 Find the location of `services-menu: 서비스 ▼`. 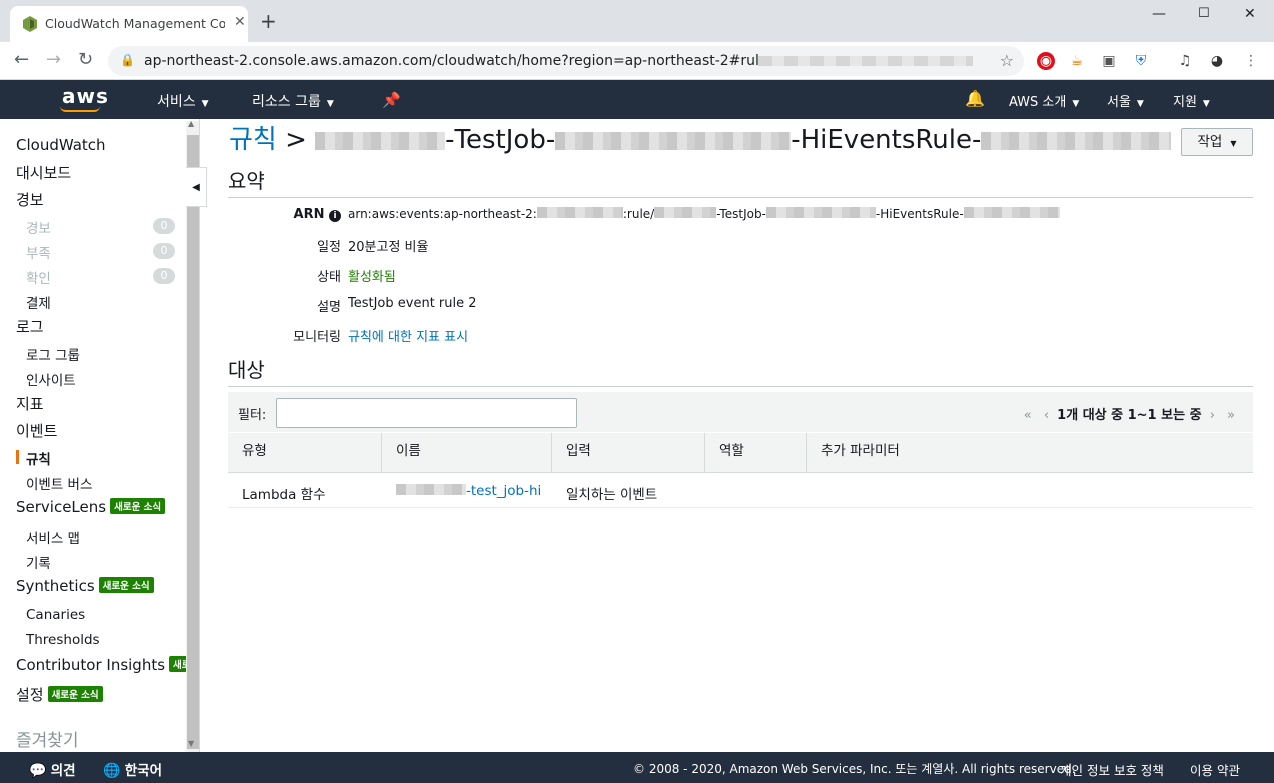

services-menu: 서비스 ▼ is located at coordinates (183, 101).